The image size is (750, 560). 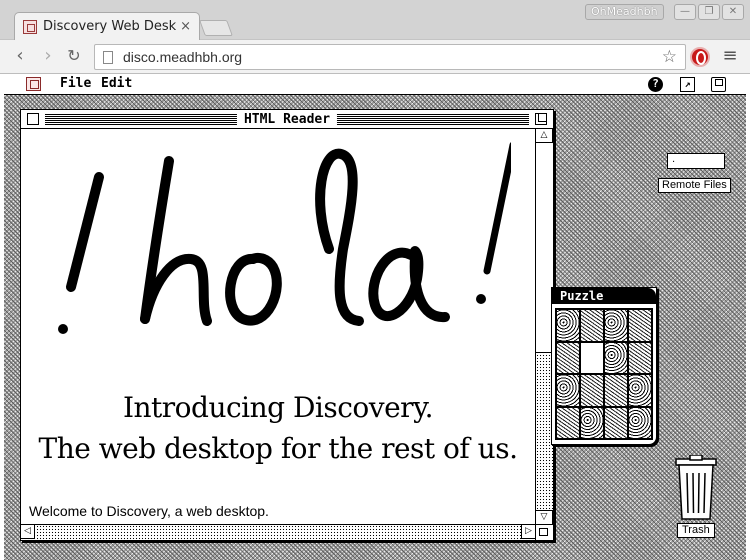 I want to click on tab-close-icon: ×, so click(x=185, y=26).